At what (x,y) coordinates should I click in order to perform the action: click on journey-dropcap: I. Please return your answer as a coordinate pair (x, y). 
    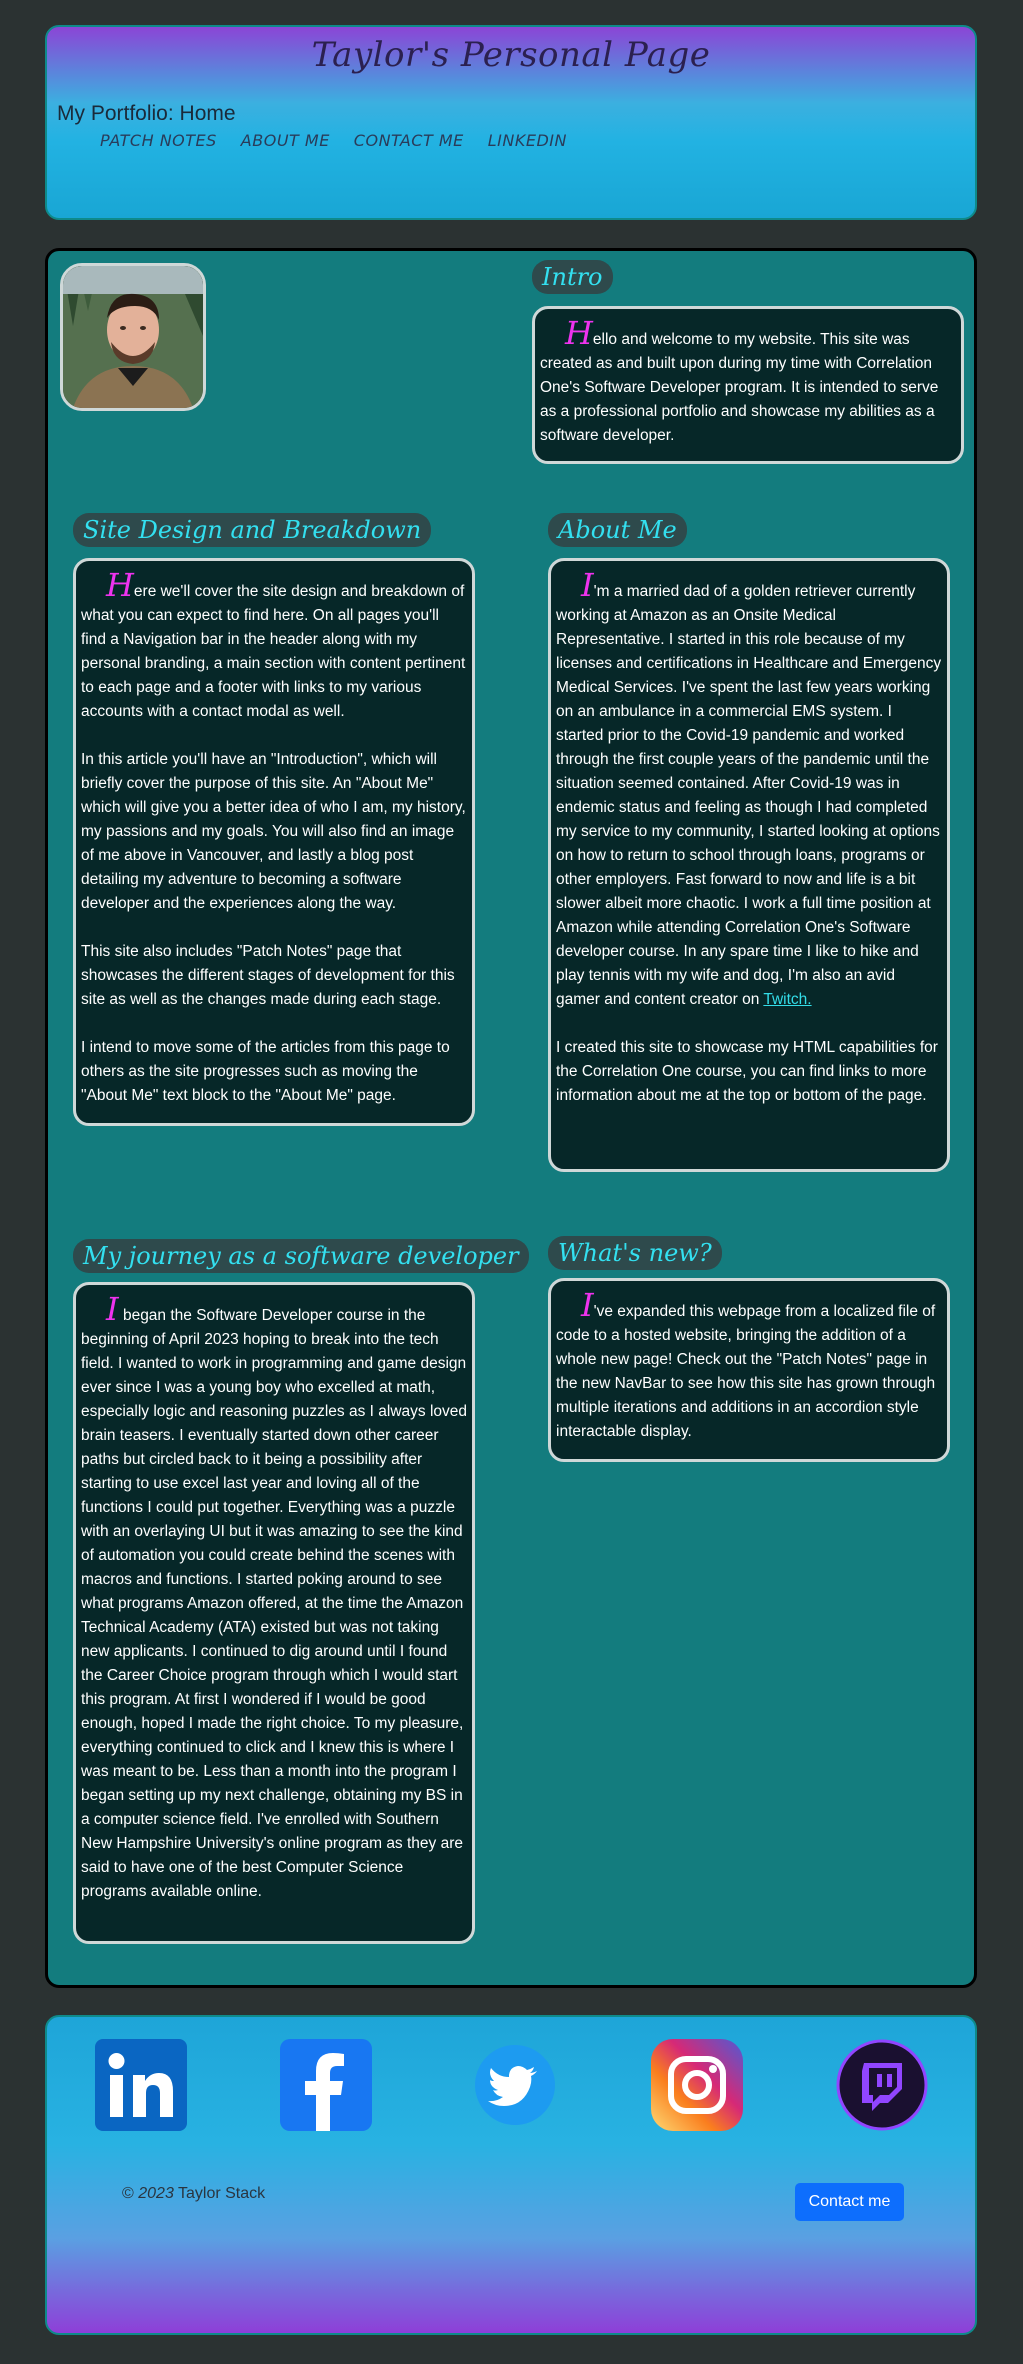
    Looking at the image, I should click on (112, 1309).